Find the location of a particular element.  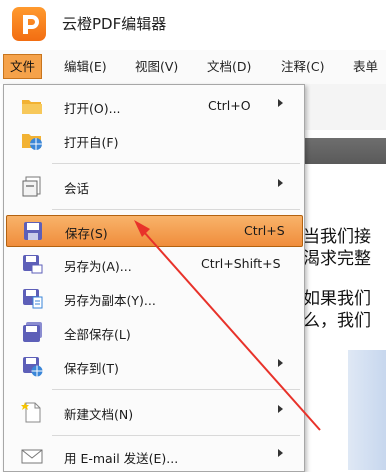

shortcut-label: Ctrl+S is located at coordinates (264, 230).